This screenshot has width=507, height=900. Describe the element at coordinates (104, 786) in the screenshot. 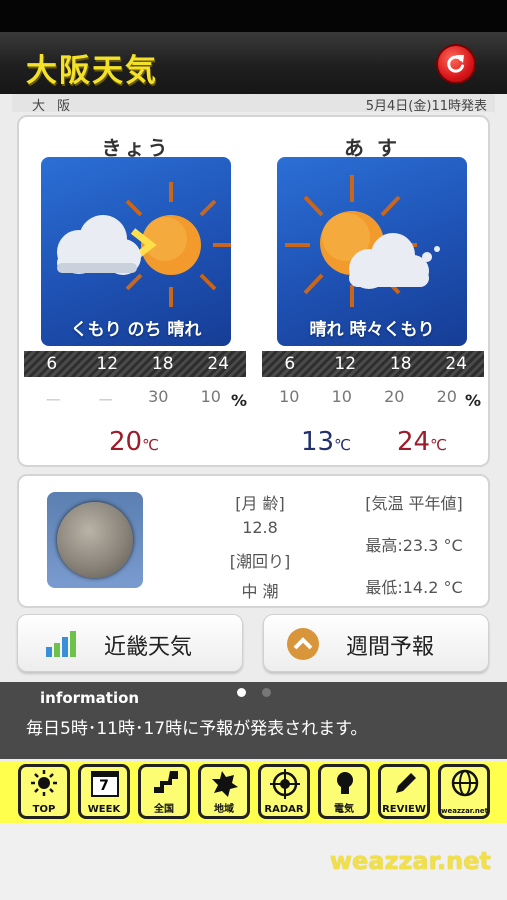

I see `calendar-badge: 7` at that location.